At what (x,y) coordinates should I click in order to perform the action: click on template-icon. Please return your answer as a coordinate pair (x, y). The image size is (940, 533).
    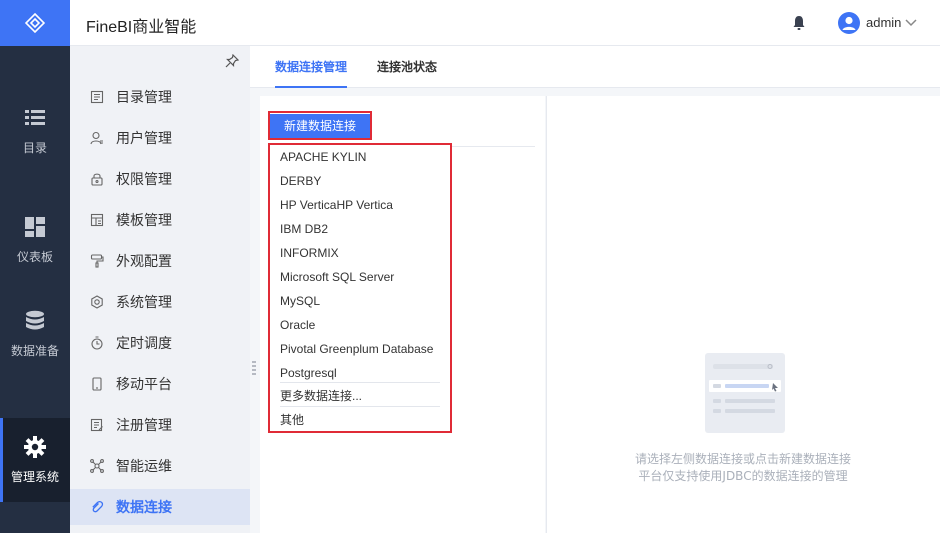
    Looking at the image, I should click on (97, 220).